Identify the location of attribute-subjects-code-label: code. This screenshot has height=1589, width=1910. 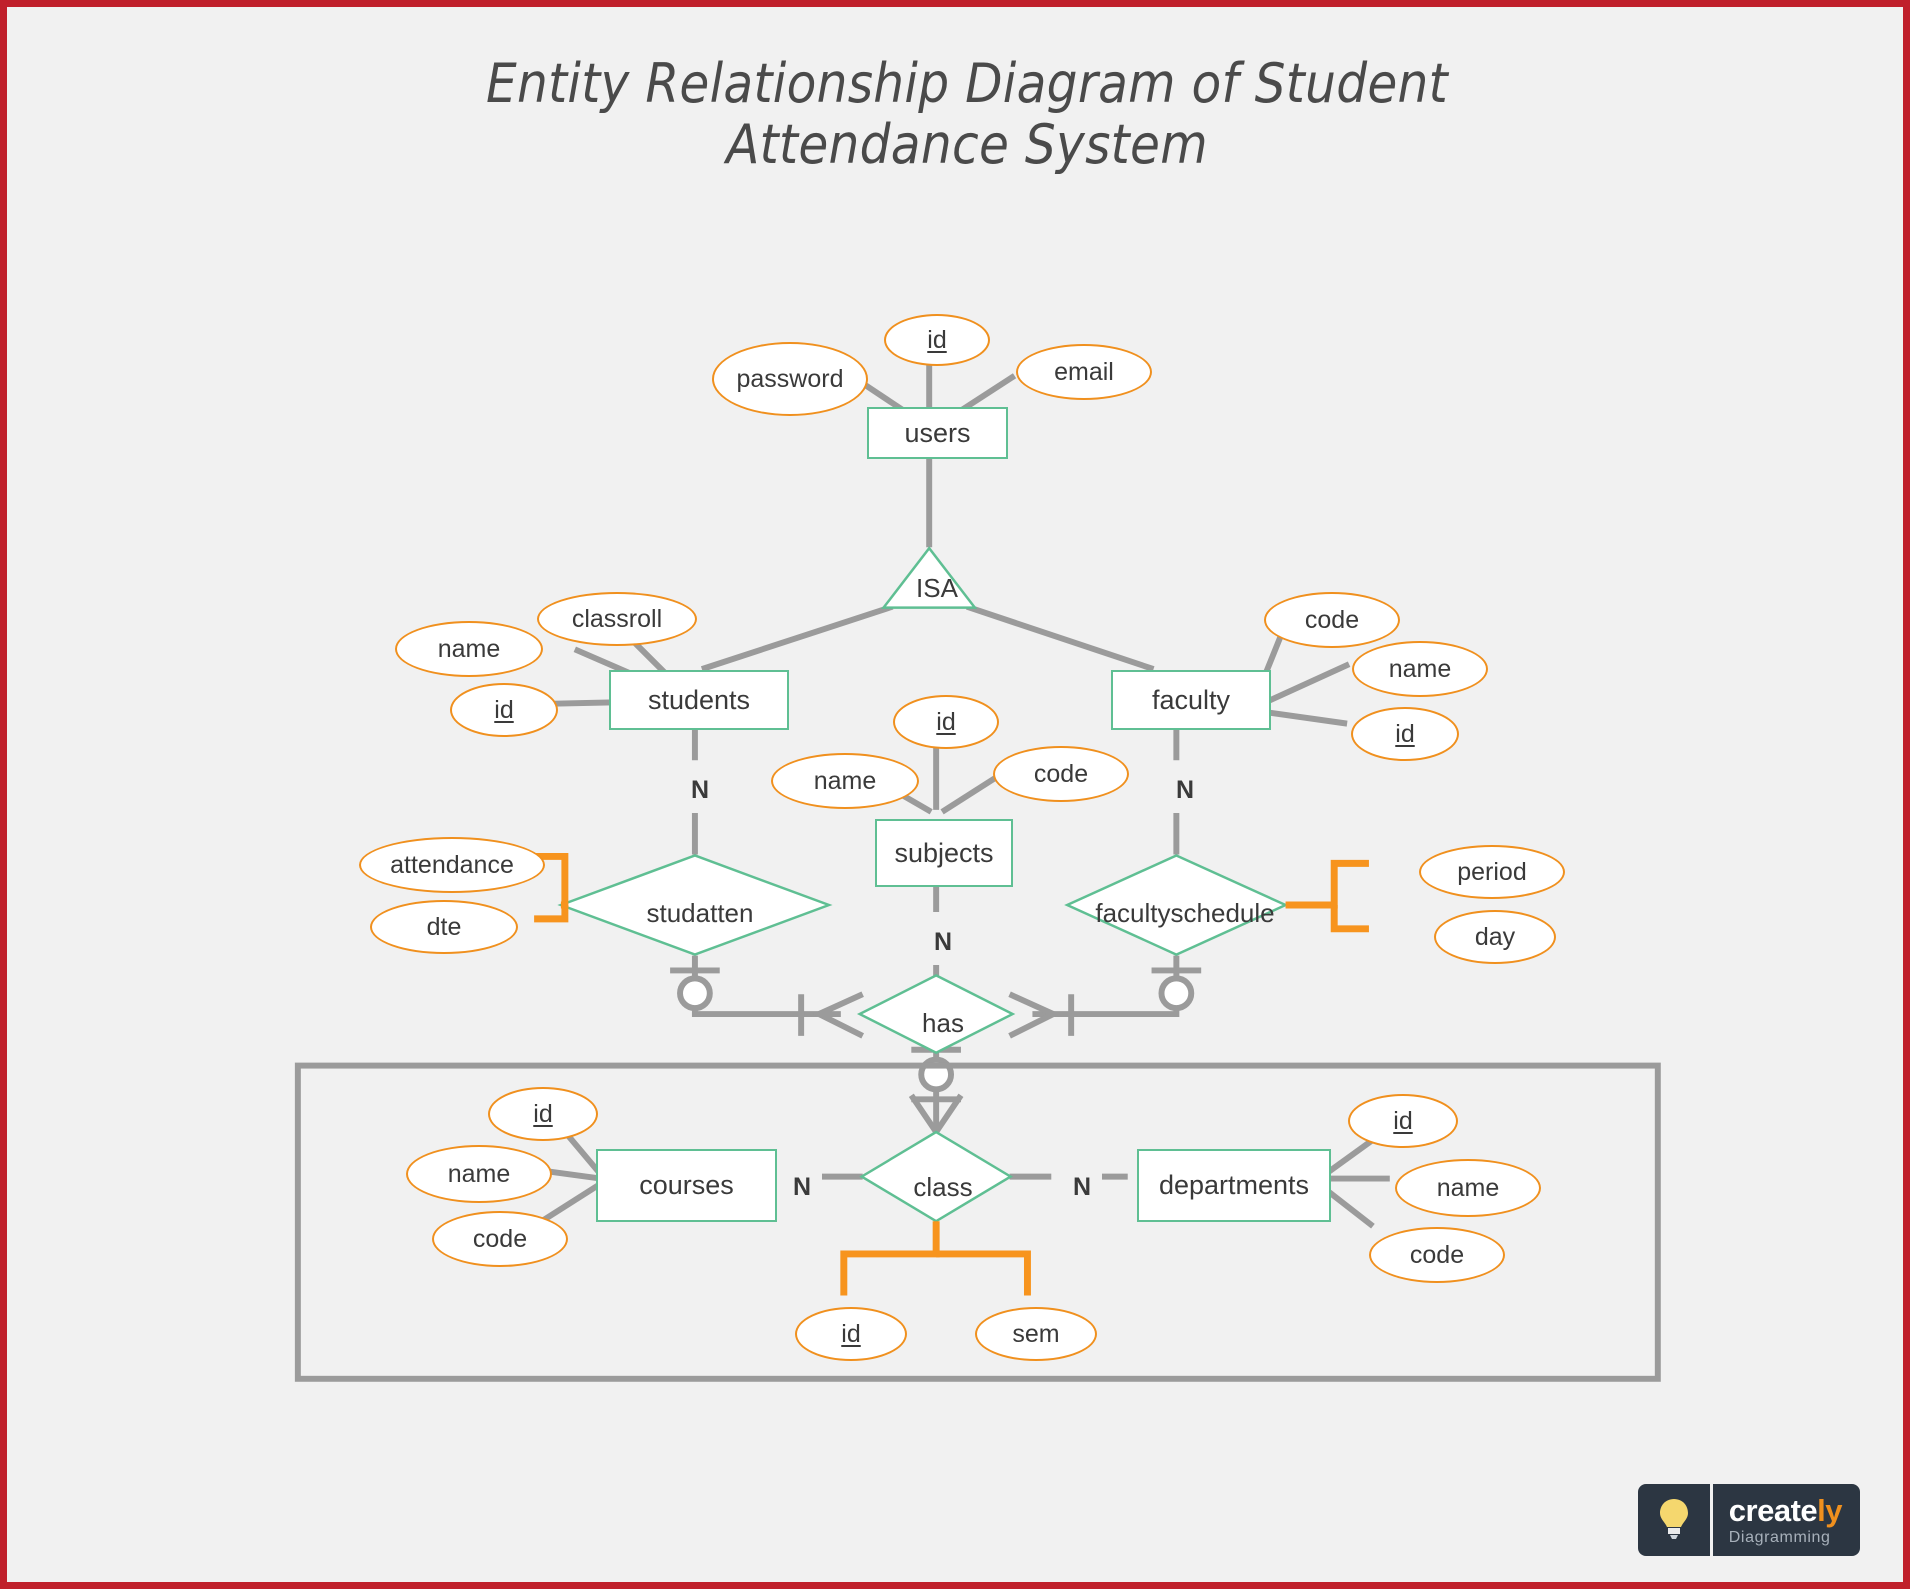
(1061, 774).